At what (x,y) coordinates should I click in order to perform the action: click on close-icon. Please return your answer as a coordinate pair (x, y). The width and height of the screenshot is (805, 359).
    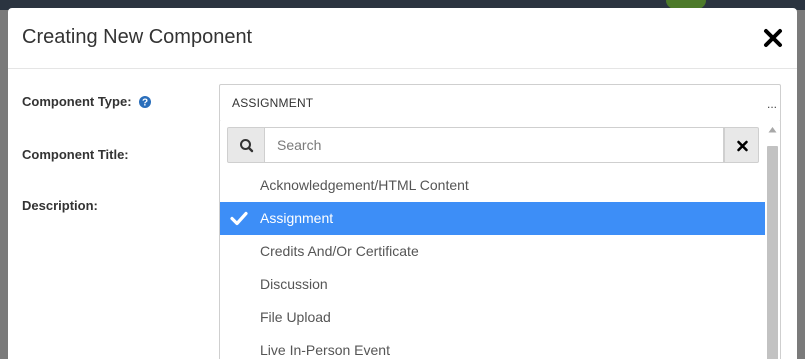
    Looking at the image, I should click on (773, 38).